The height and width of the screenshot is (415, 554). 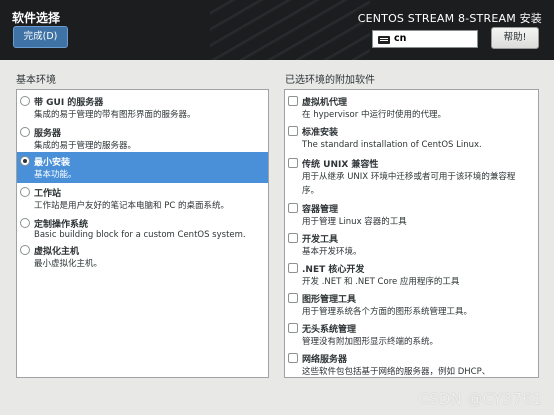 What do you see at coordinates (329, 300) in the screenshot?
I see `addon-name: 图形管理工具` at bounding box center [329, 300].